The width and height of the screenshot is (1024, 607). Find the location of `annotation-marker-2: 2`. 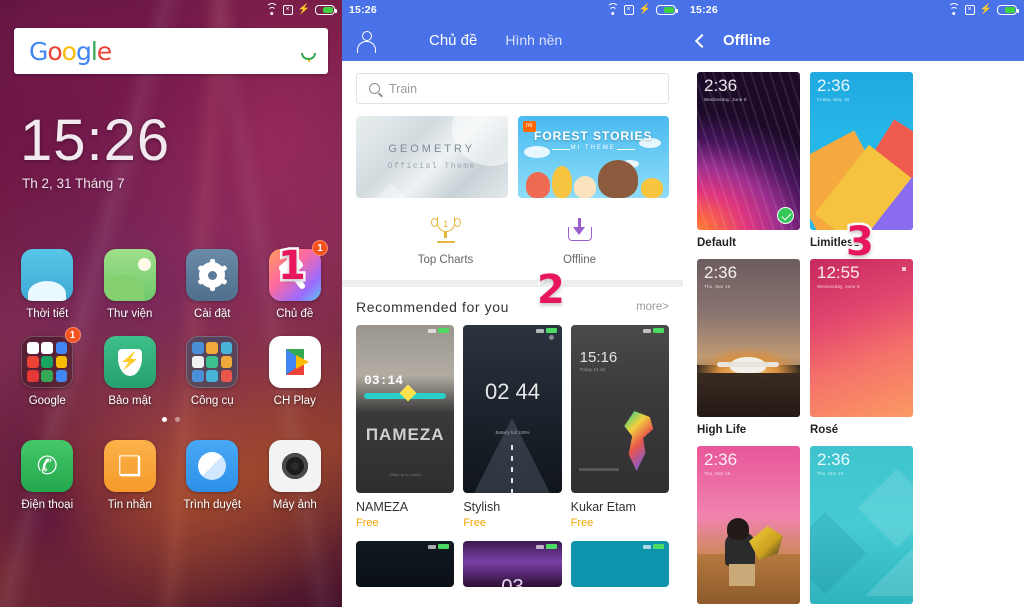

annotation-marker-2: 2 is located at coordinates (551, 290).